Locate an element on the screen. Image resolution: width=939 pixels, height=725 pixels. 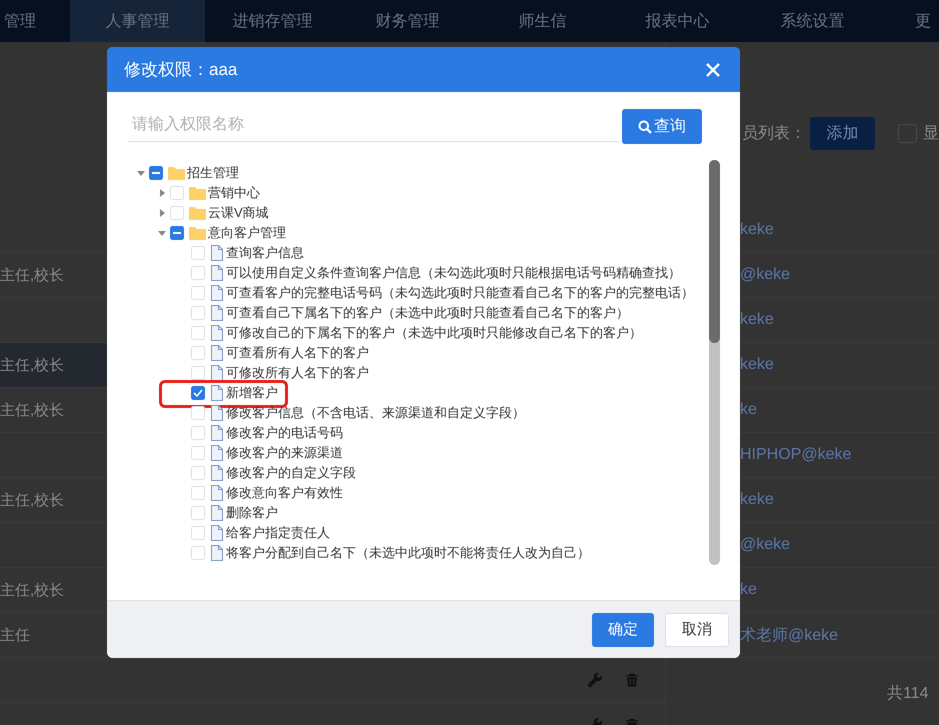
nav-tab: 师生信 is located at coordinates (542, 21).